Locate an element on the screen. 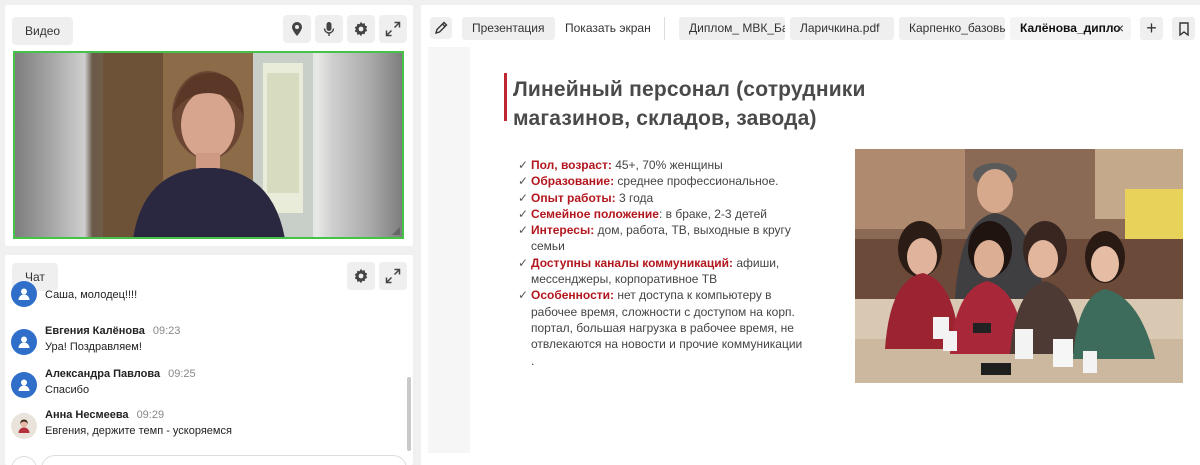  bullet-item: ✓ Семейное положение: в браке, 2-3 детей is located at coordinates (642, 213).